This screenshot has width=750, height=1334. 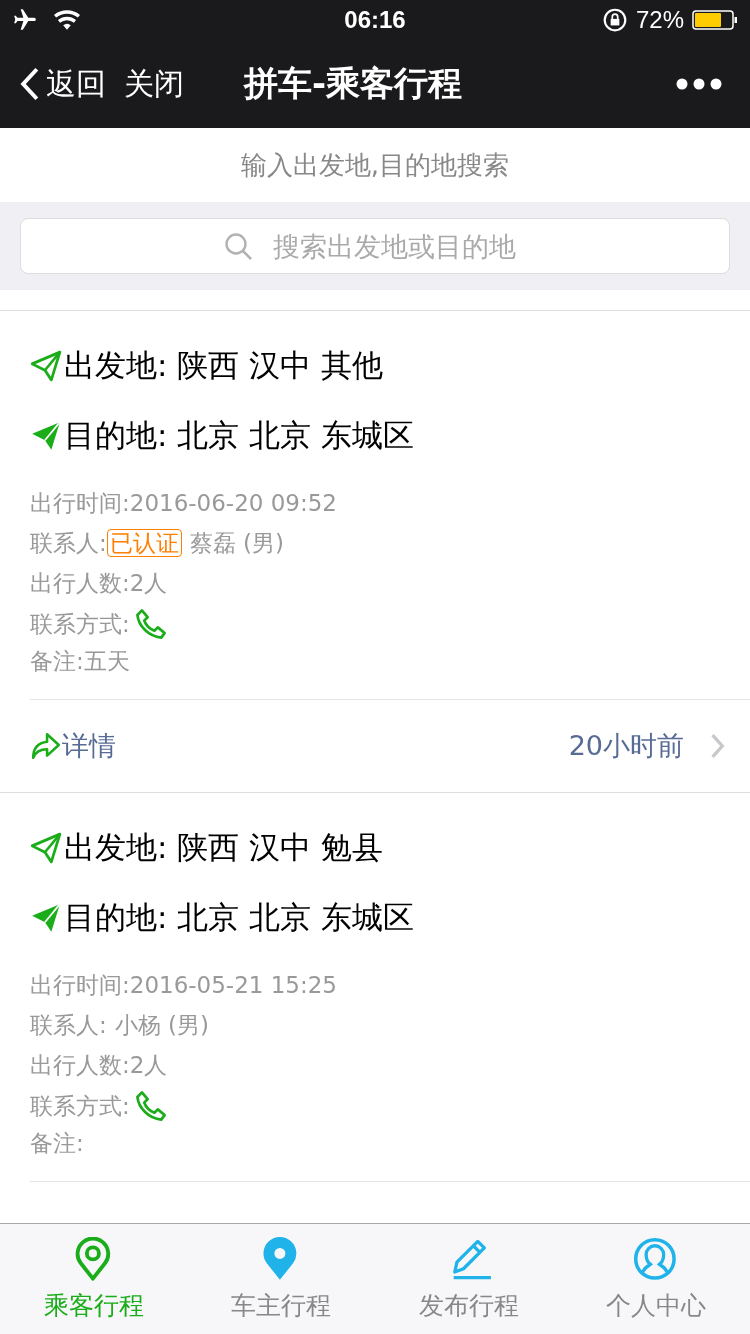 I want to click on more-icon, so click(x=699, y=84).